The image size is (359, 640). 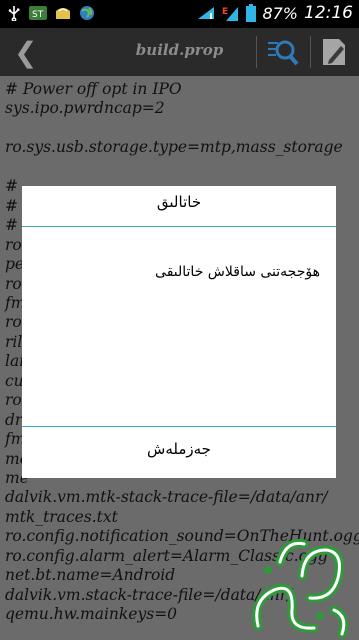 I want to click on svg-text: ST, so click(x=38, y=15).